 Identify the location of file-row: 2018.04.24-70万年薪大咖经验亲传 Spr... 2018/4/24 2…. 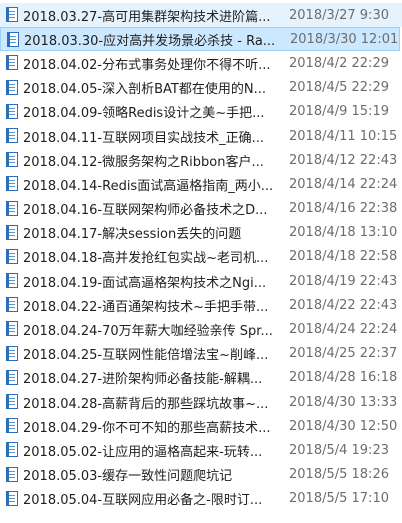
(201, 329).